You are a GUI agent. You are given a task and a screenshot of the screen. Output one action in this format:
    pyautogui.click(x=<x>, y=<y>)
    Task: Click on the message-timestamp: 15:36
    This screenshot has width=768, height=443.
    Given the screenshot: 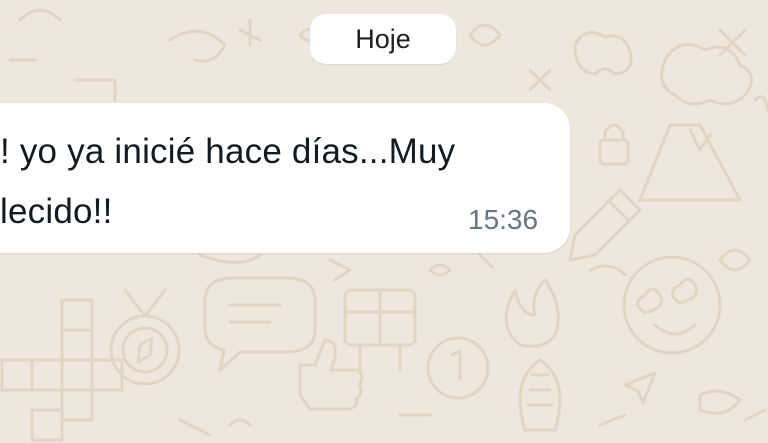 What is the action you would take?
    pyautogui.click(x=503, y=219)
    